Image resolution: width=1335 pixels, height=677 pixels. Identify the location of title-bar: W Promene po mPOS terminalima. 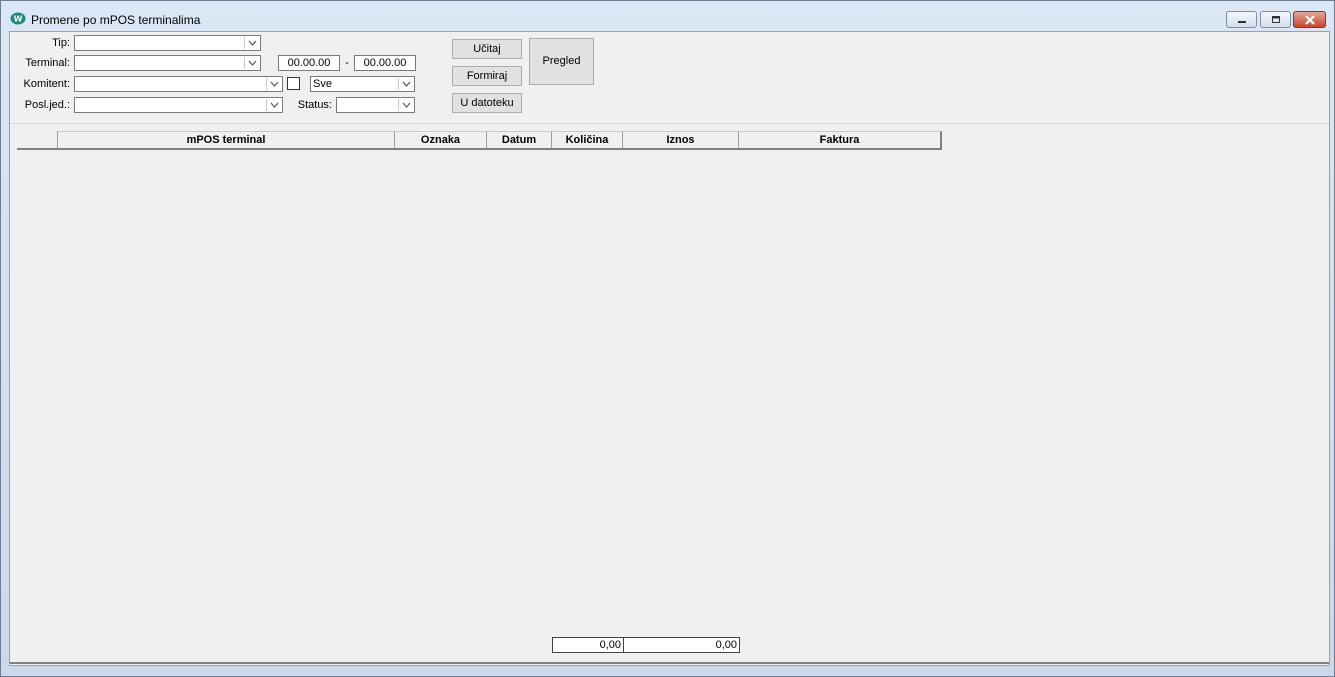
(667, 16).